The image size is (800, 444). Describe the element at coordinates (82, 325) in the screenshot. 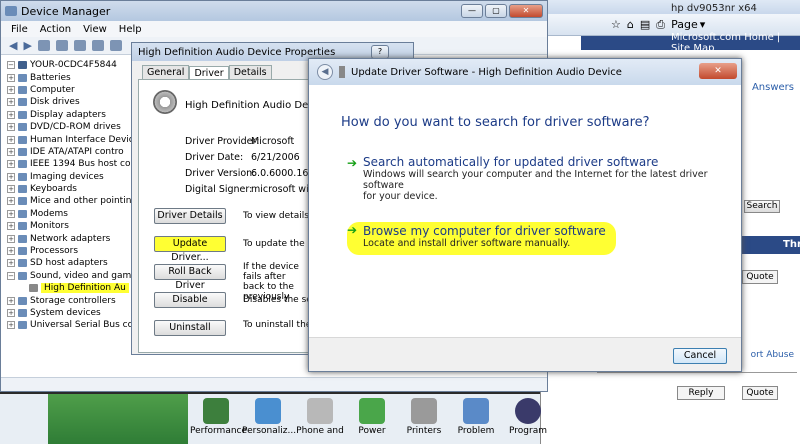

I see `tree-node-label: Universal Serial Bus co` at that location.